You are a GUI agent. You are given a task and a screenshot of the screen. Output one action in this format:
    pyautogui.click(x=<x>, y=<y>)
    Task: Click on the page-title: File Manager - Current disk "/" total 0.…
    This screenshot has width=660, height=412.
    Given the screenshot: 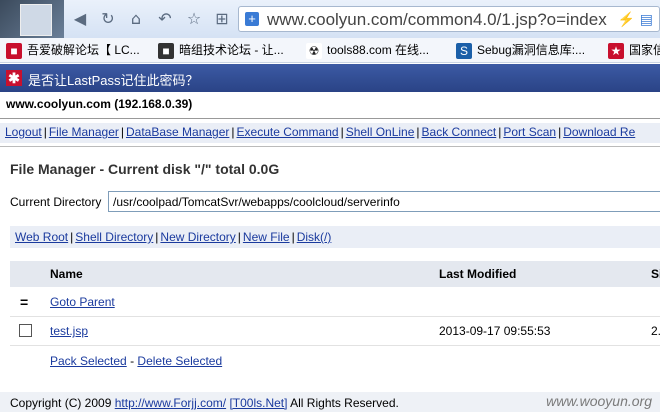 What is the action you would take?
    pyautogui.click(x=145, y=169)
    